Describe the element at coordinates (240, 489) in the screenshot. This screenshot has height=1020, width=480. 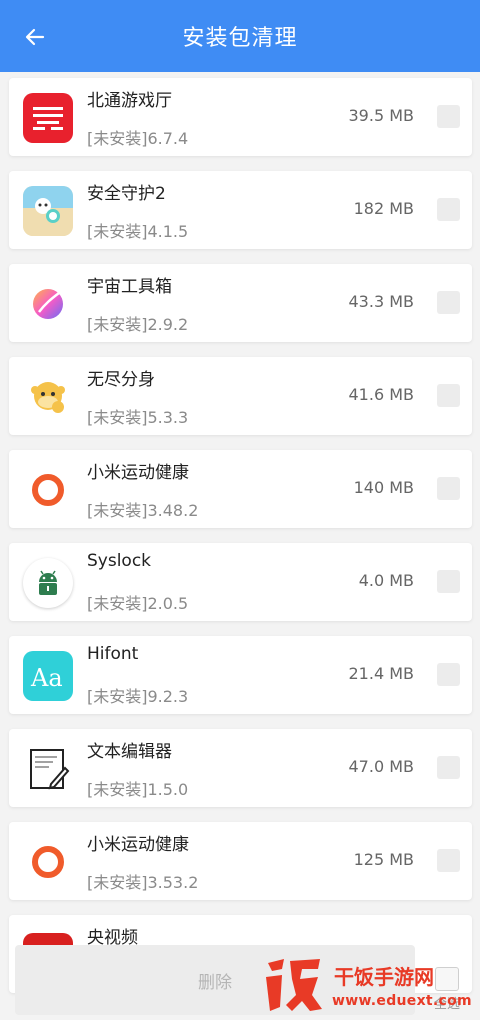
I see `list-item: 小米运动健康 [未安装]3.48.2 140 MB` at that location.